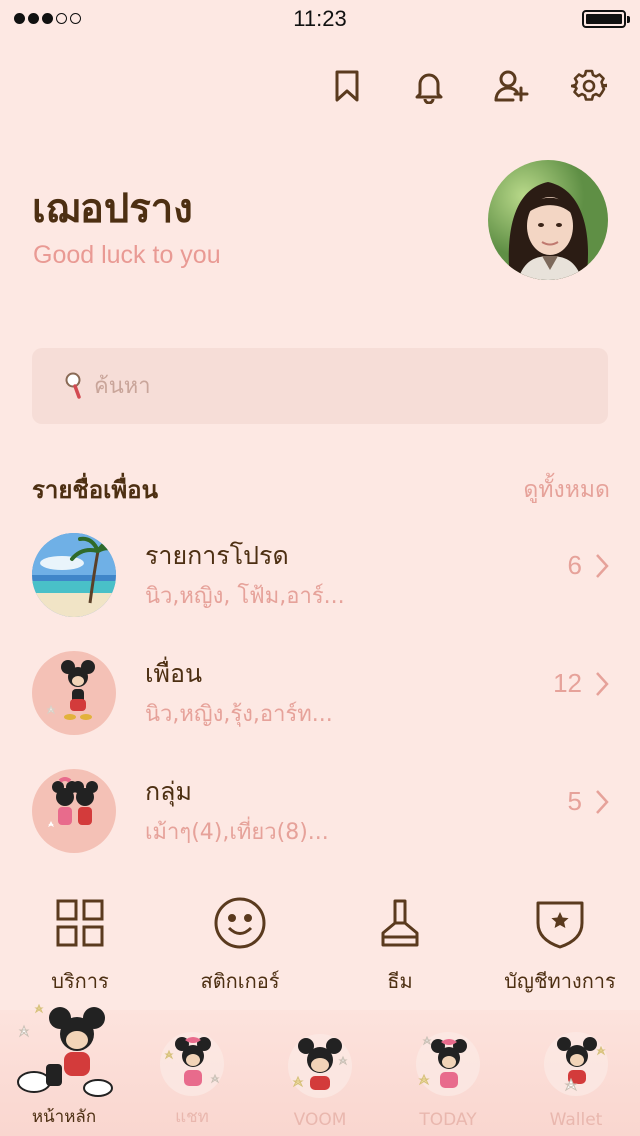 This screenshot has width=640, height=1136. I want to click on see-all-link: ดูทั้งหมด, so click(566, 490).